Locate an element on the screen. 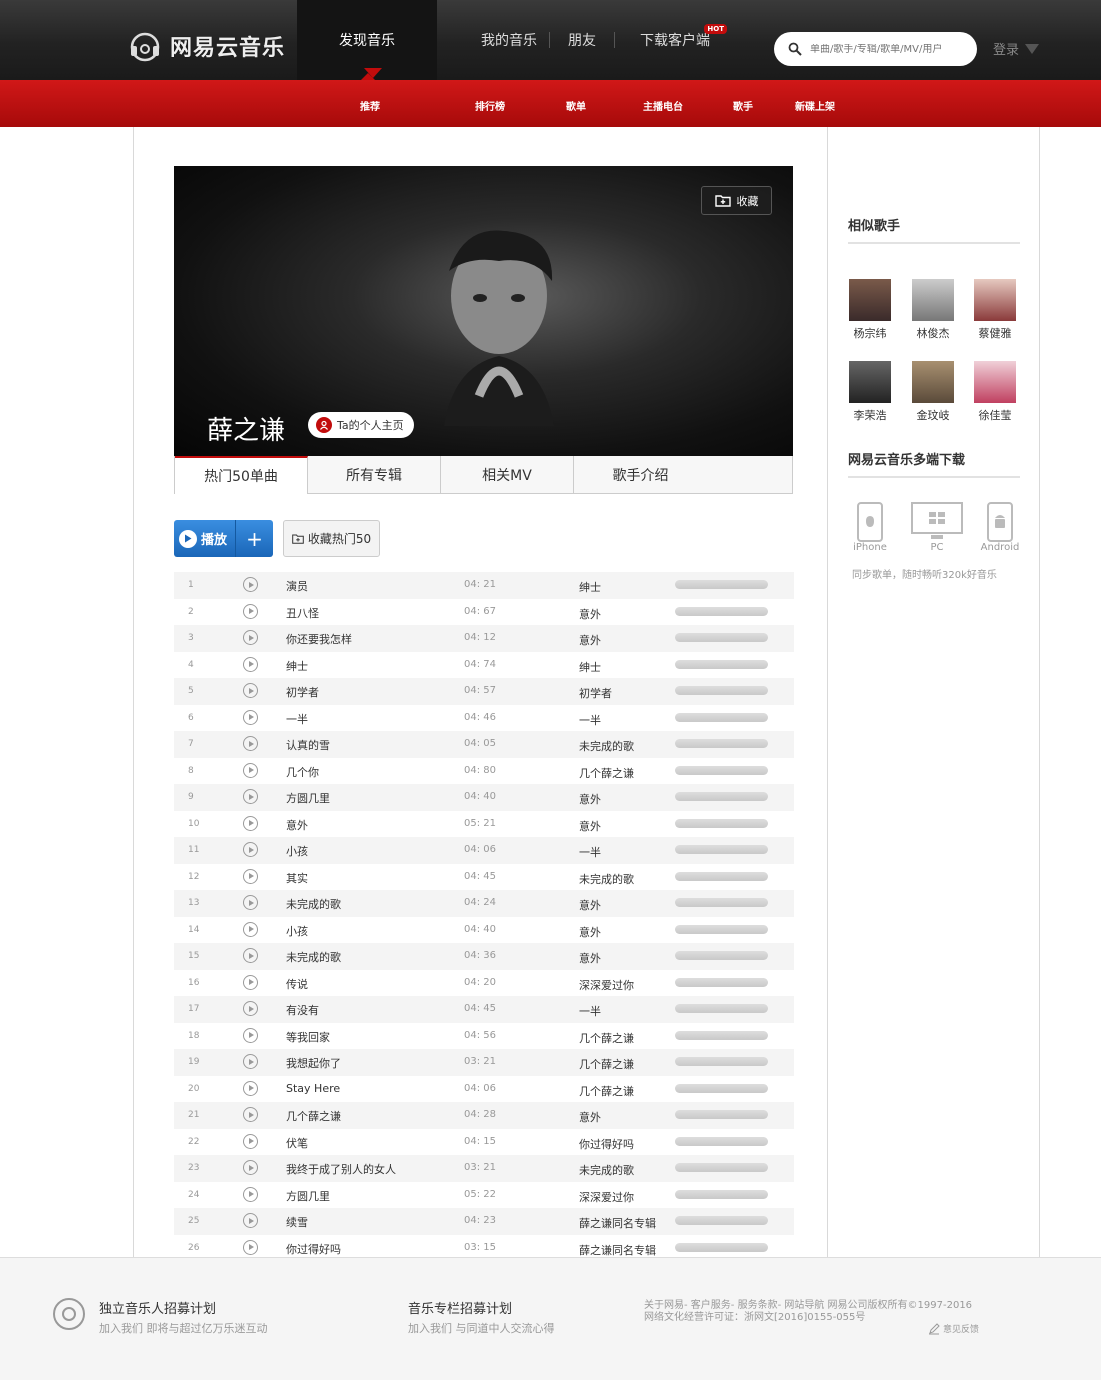 This screenshot has height=1380, width=1101. tab-mv: 相关MV is located at coordinates (507, 474).